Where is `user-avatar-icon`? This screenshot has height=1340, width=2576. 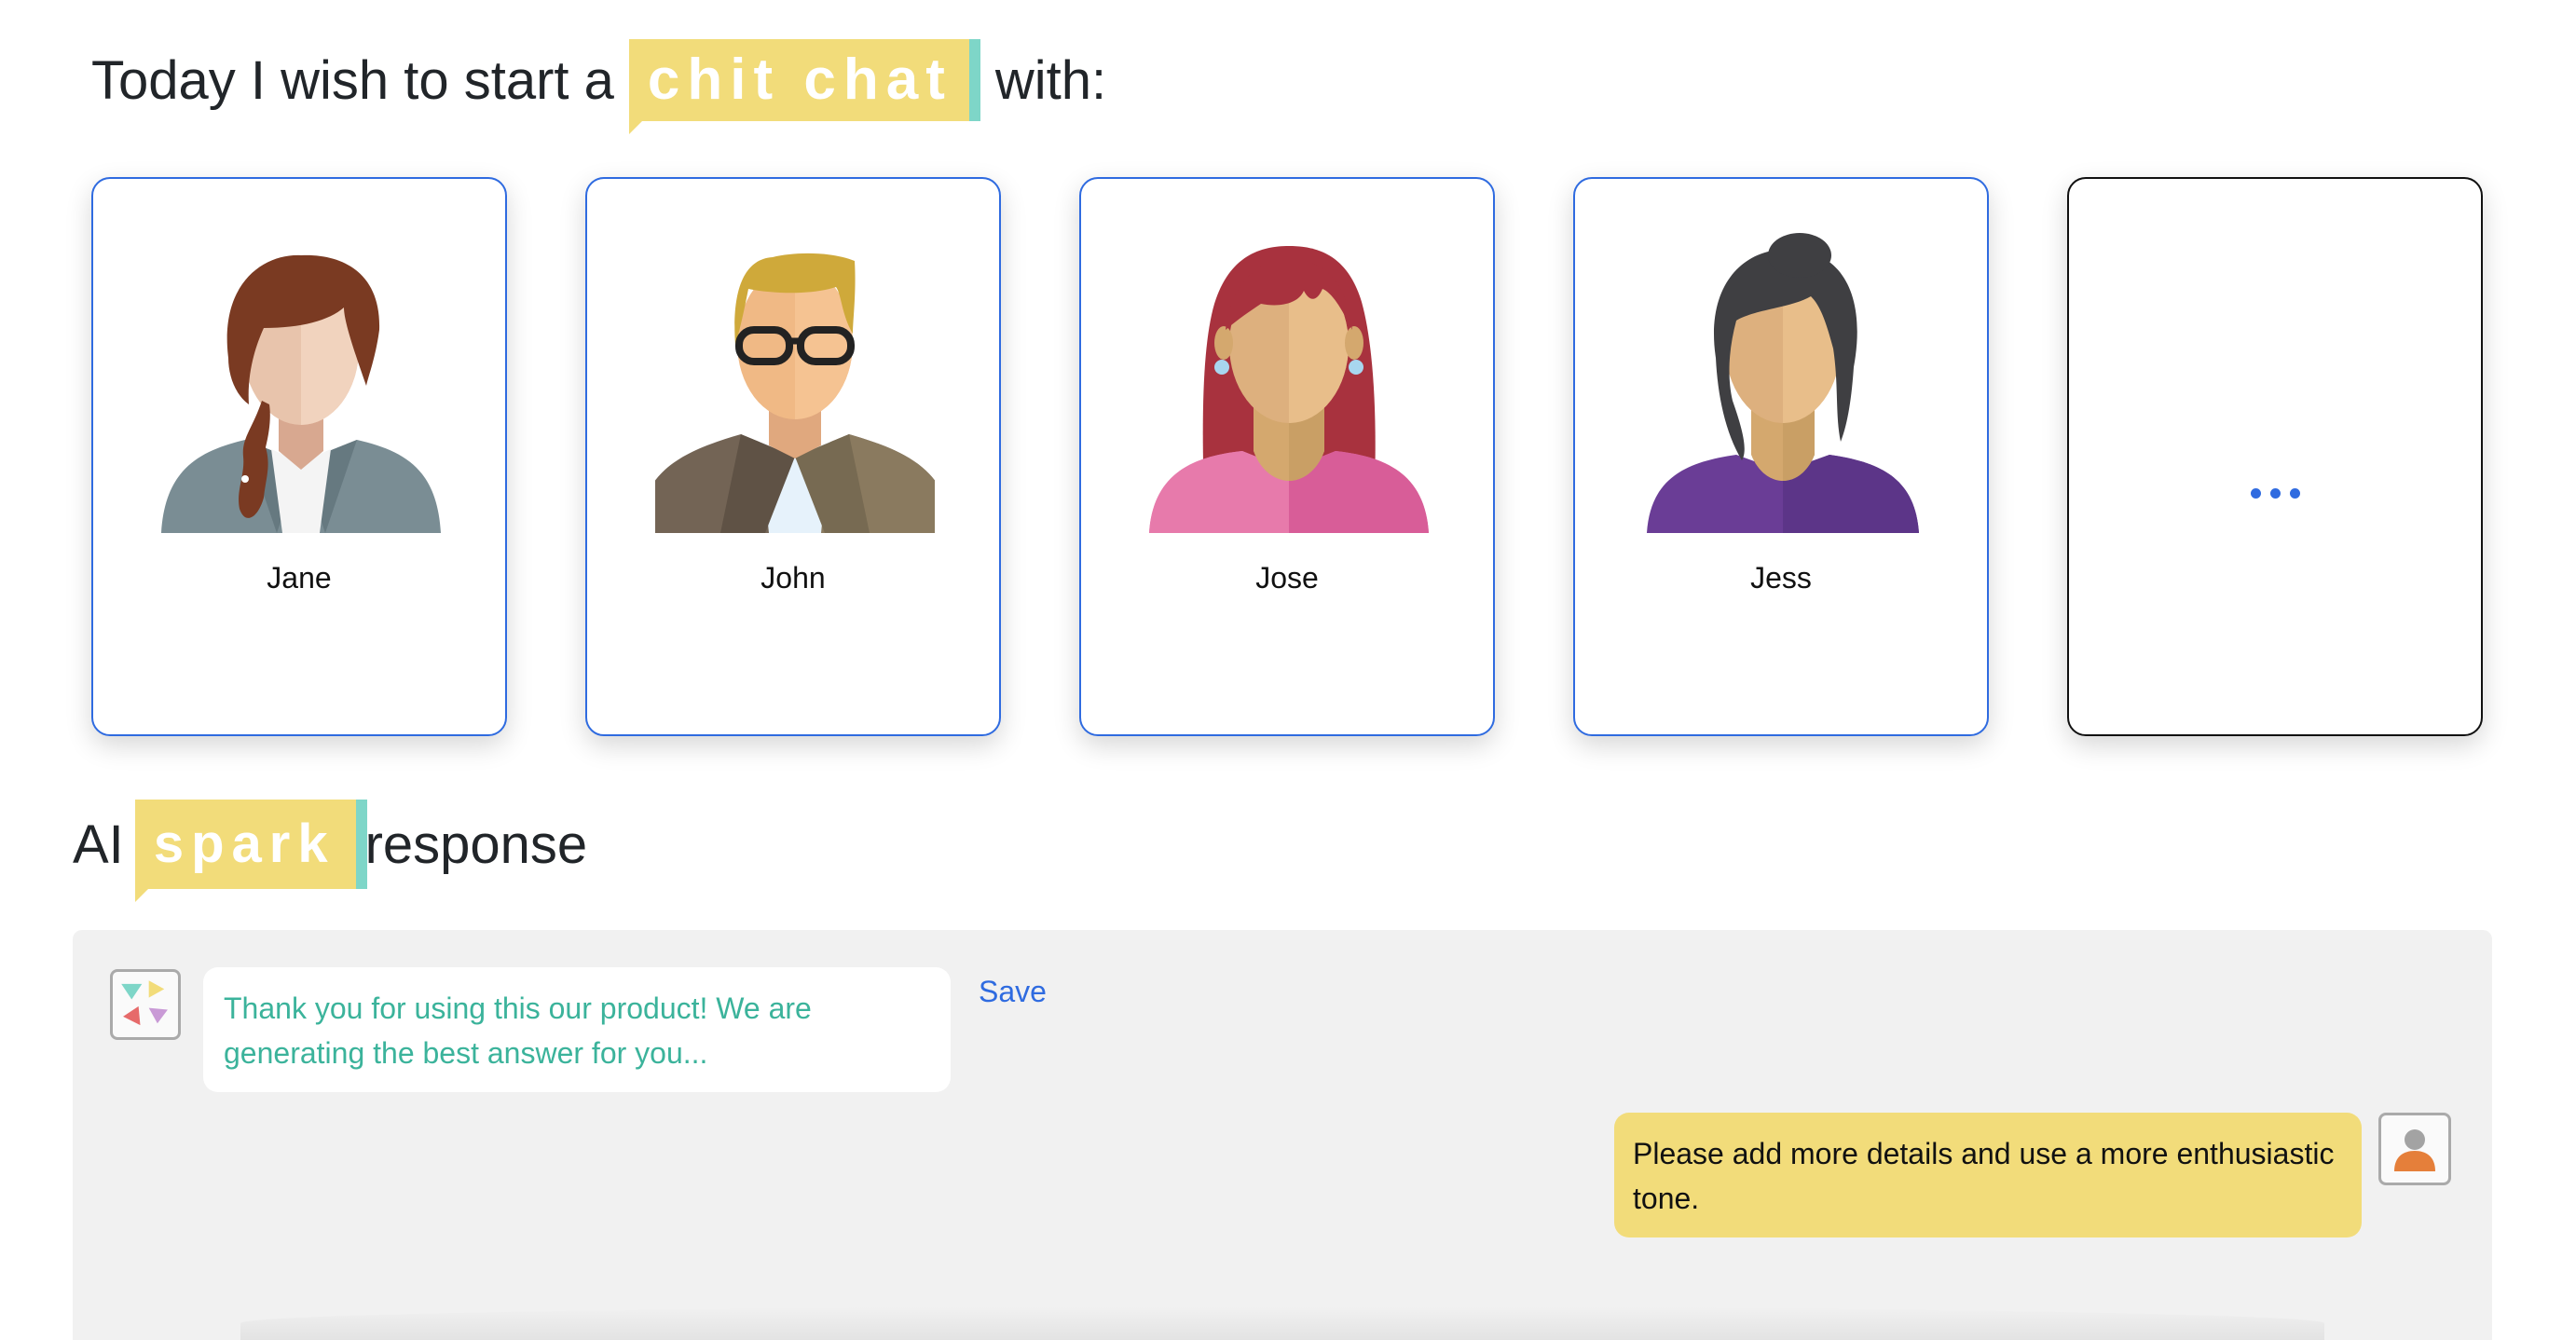
user-avatar-icon is located at coordinates (2414, 1150).